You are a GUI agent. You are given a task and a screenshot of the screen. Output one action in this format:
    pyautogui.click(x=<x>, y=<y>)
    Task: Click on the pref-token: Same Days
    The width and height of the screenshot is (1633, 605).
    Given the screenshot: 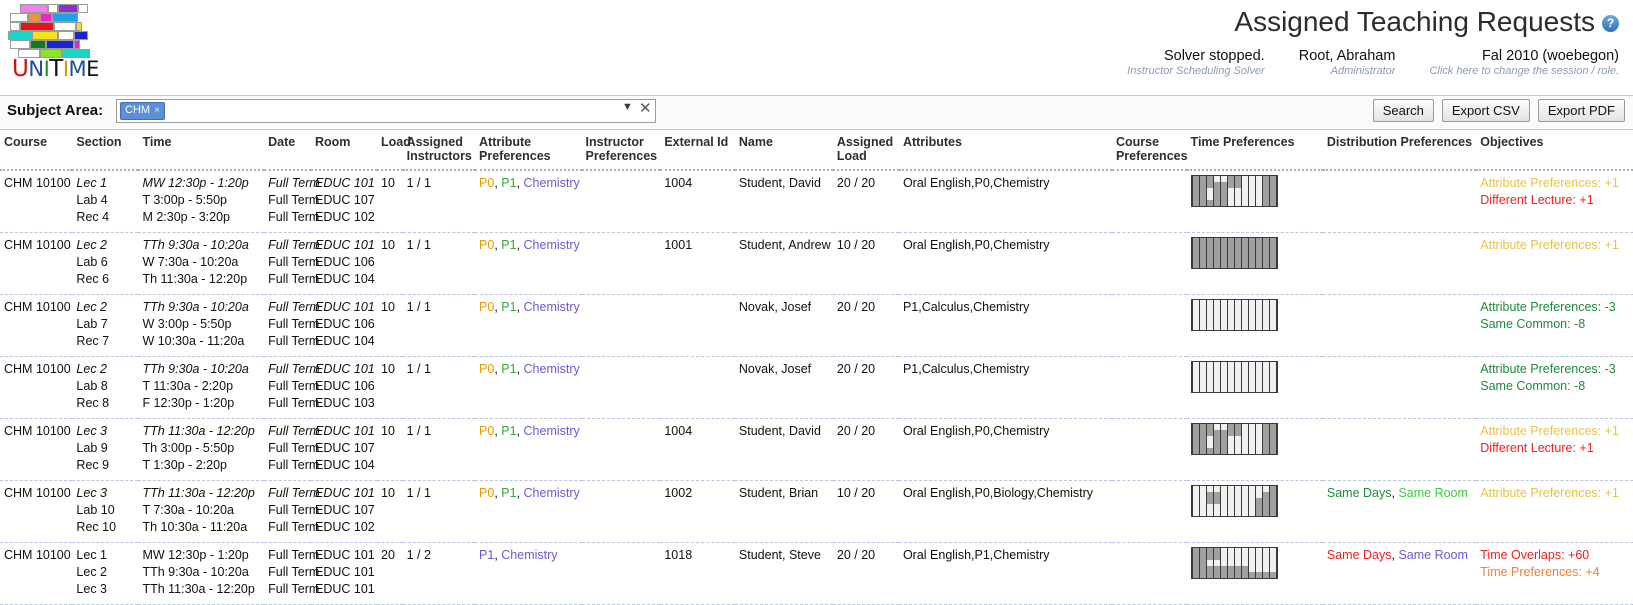 What is the action you would take?
    pyautogui.click(x=1359, y=555)
    